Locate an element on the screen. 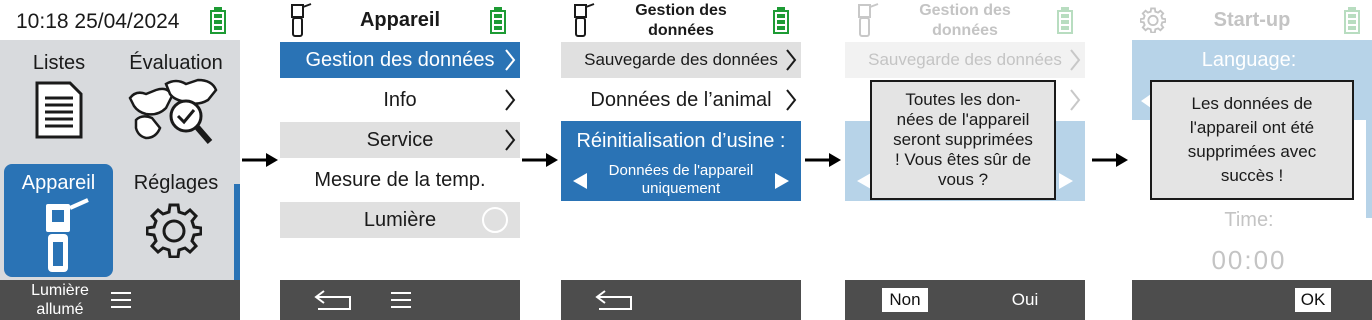 The image size is (1372, 320). yes-button-label: Oui is located at coordinates (1025, 299).